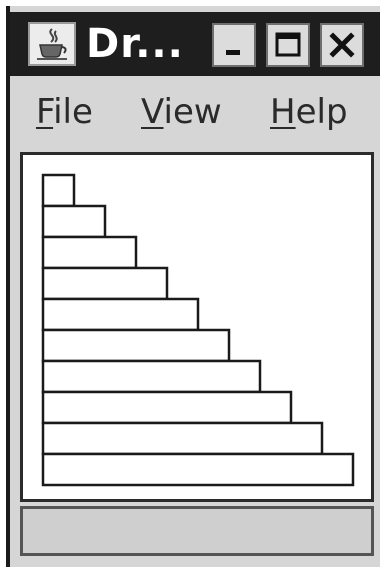 Image resolution: width=380 pixels, height=567 pixels. Describe the element at coordinates (234, 45) in the screenshot. I see `minimize-button` at that location.